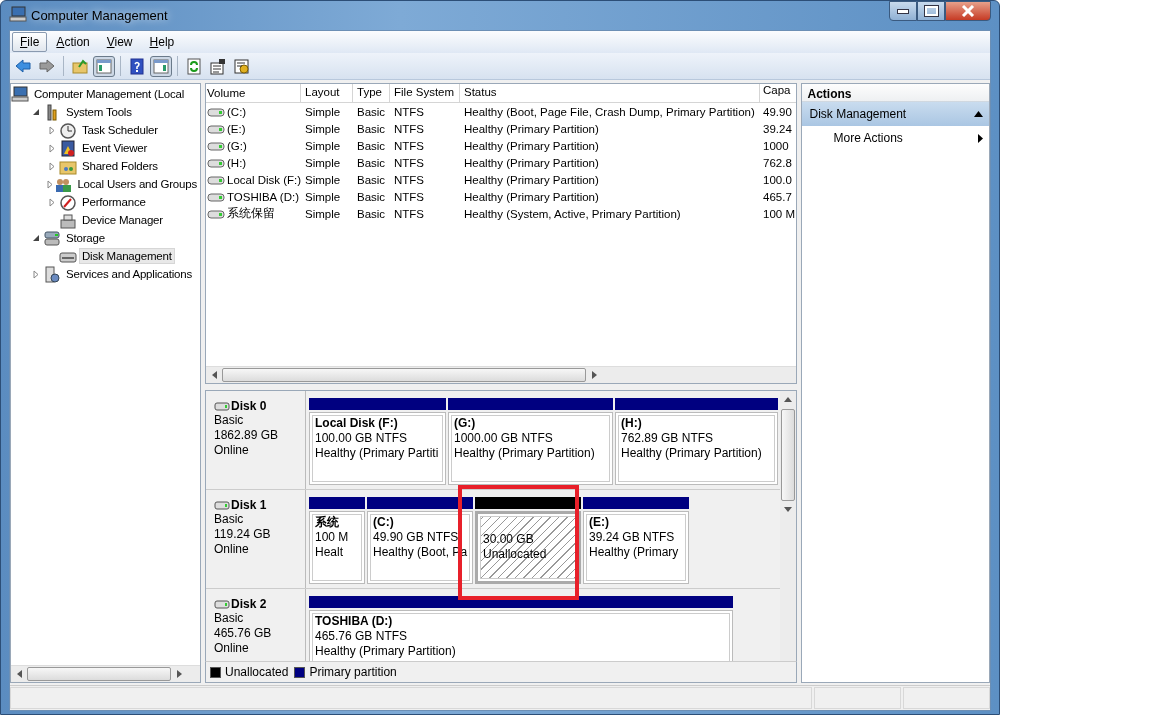 Image resolution: width=1152 pixels, height=715 pixels. I want to click on tree-item: Services and Applications, so click(129, 274).